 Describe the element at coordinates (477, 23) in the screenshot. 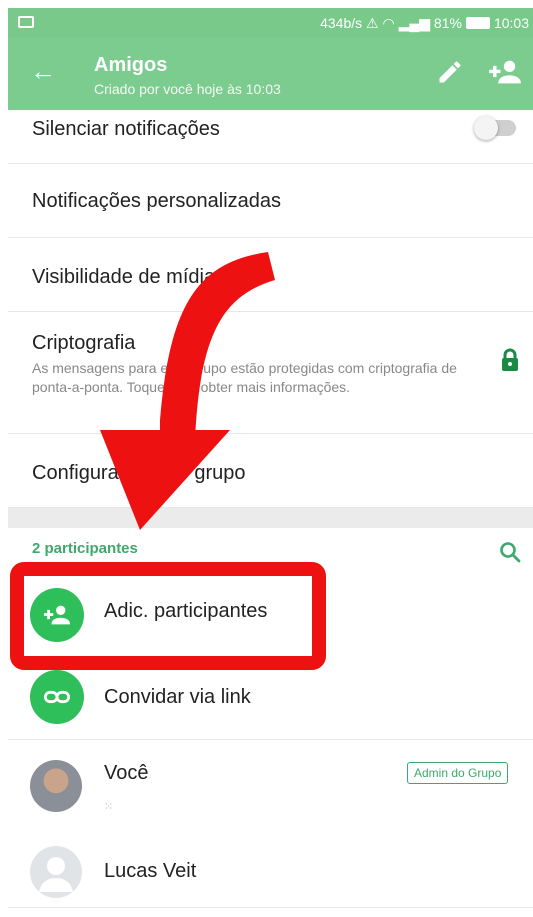

I see `battery-icon` at that location.